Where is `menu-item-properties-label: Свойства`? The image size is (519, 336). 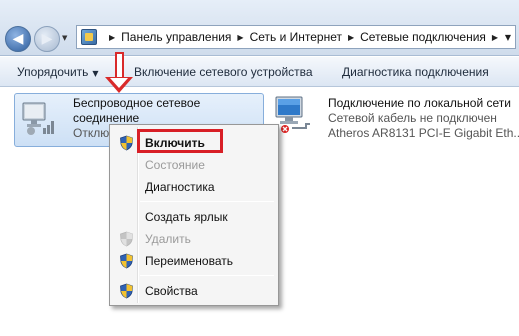
menu-item-properties-label: Свойства is located at coordinates (171, 291).